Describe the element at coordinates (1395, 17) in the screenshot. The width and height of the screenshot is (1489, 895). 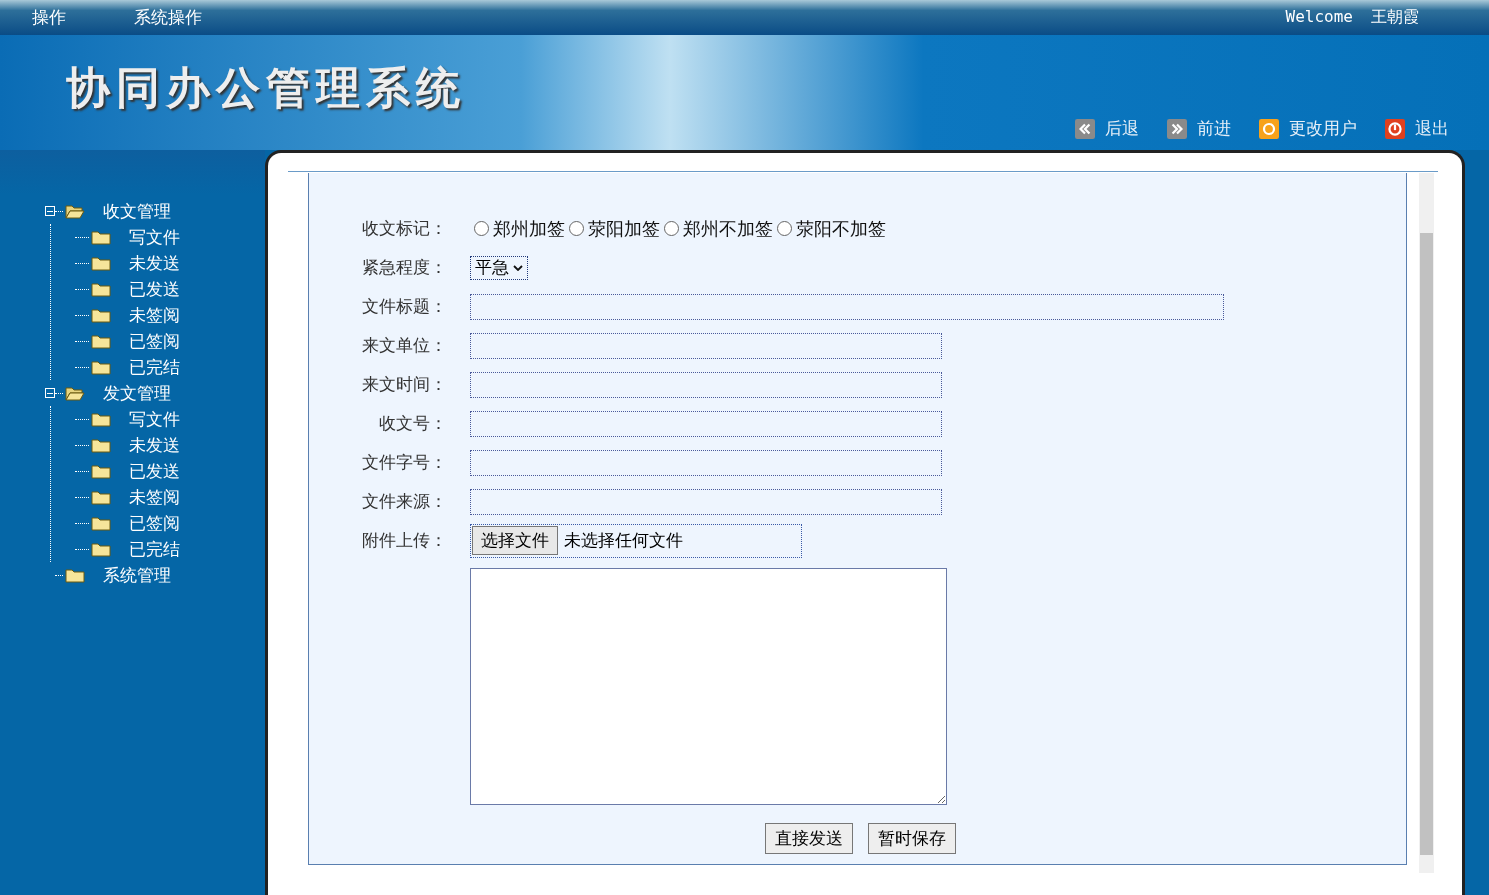
I see `user-name: 王朝霞` at that location.